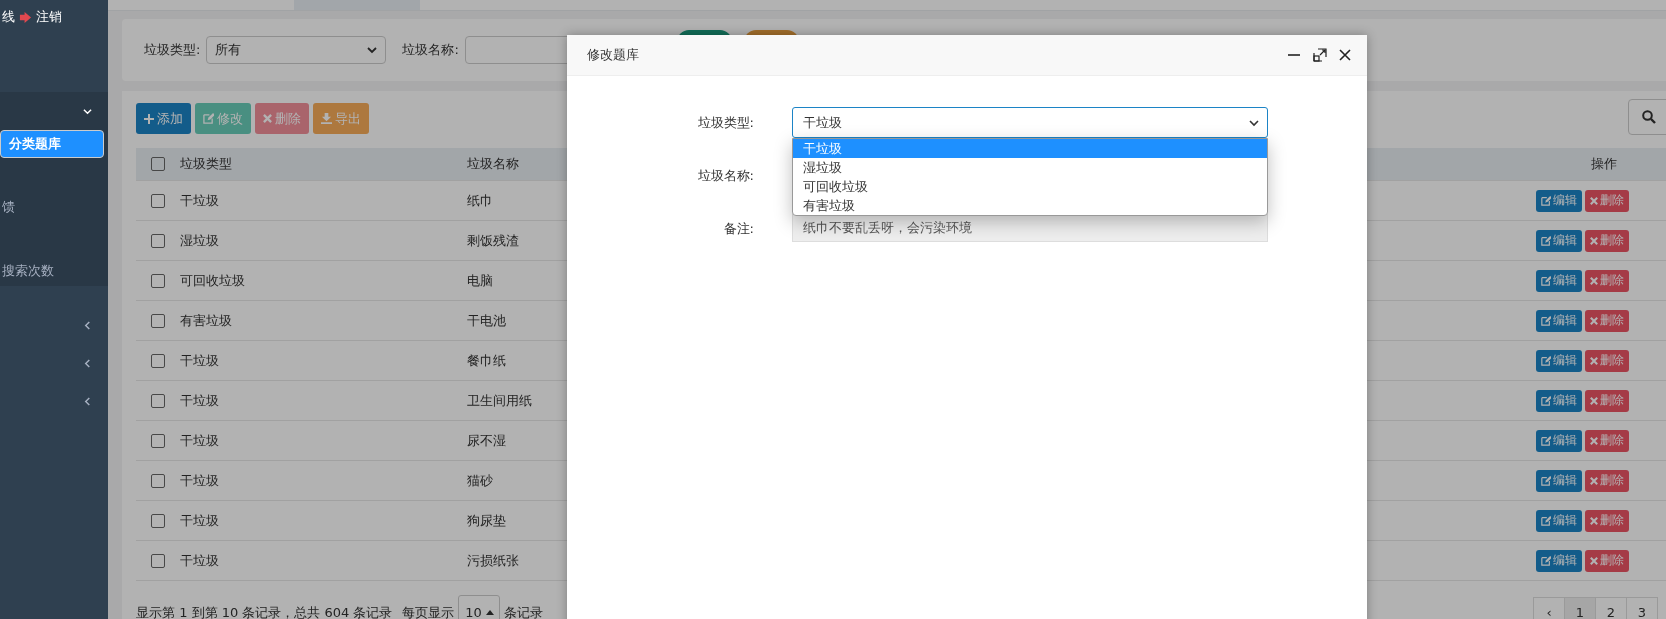  Describe the element at coordinates (499, 400) in the screenshot. I see `table-cell: 卫生间用纸` at that location.